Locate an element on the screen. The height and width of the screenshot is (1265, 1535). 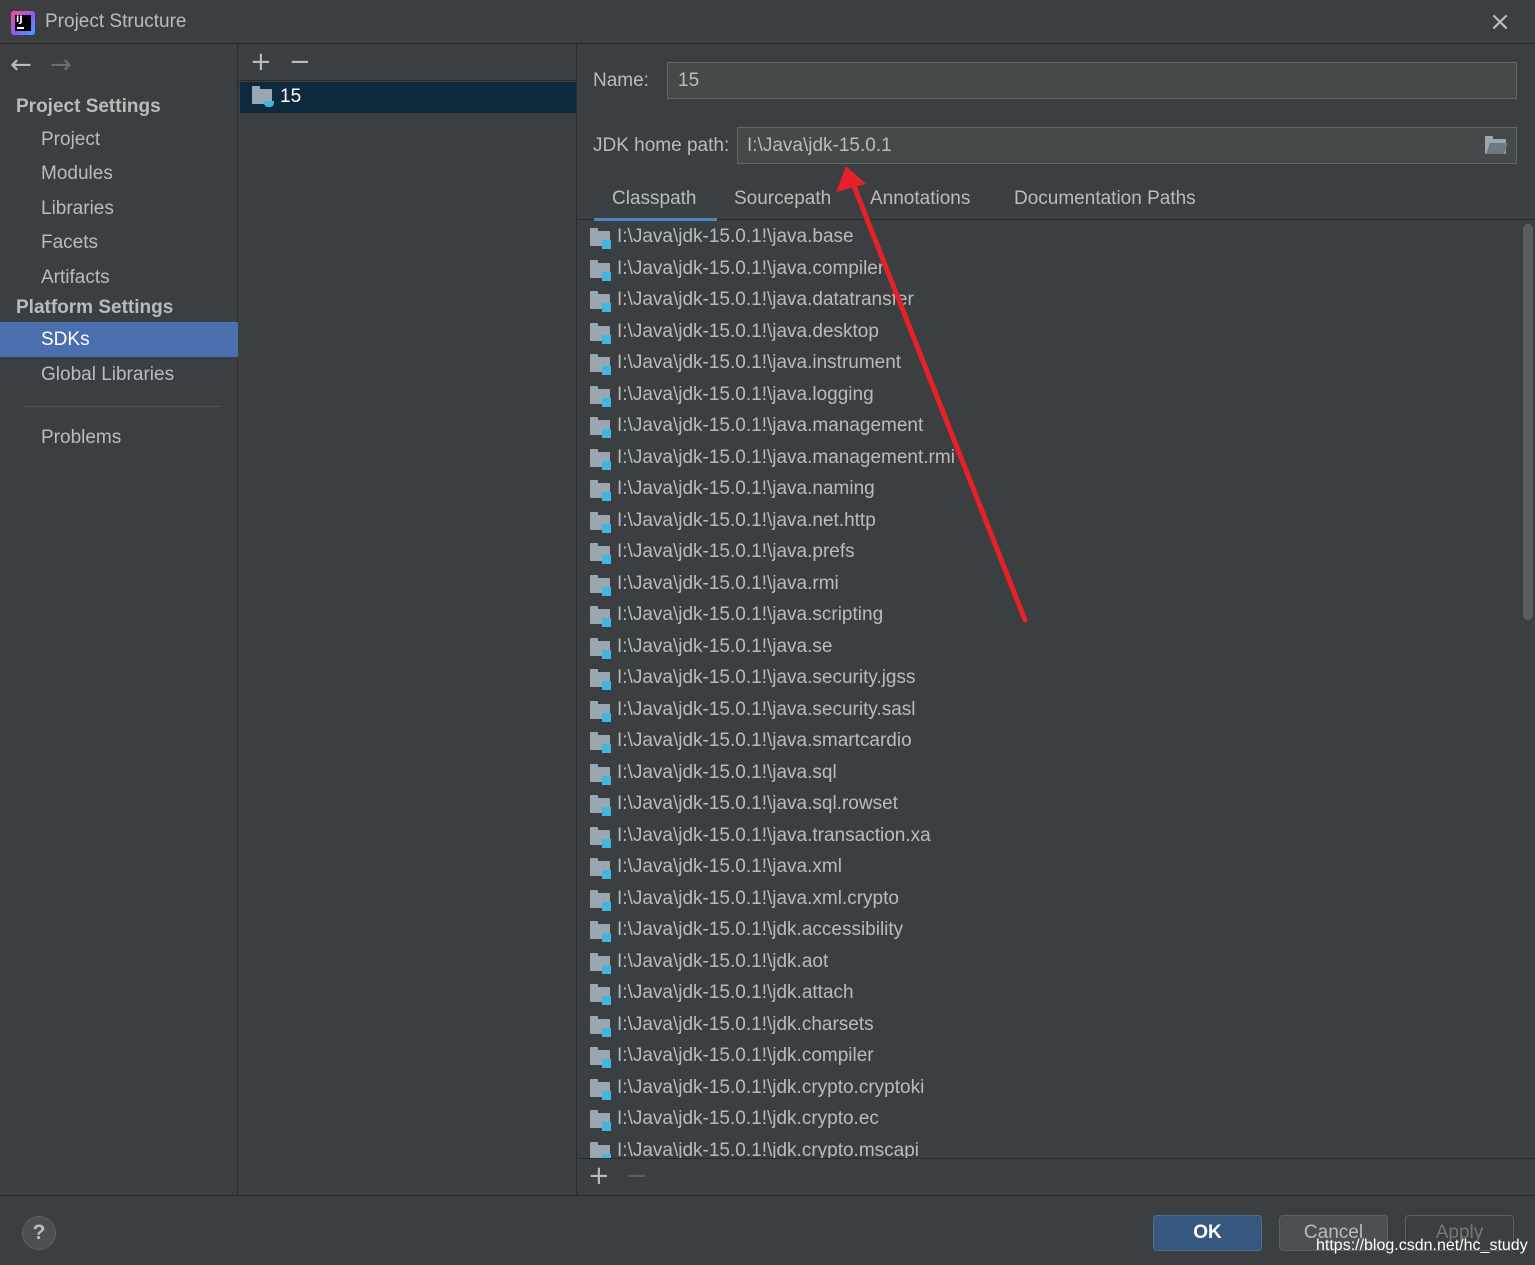
remove-classpath-button: − is located at coordinates (637, 1176).